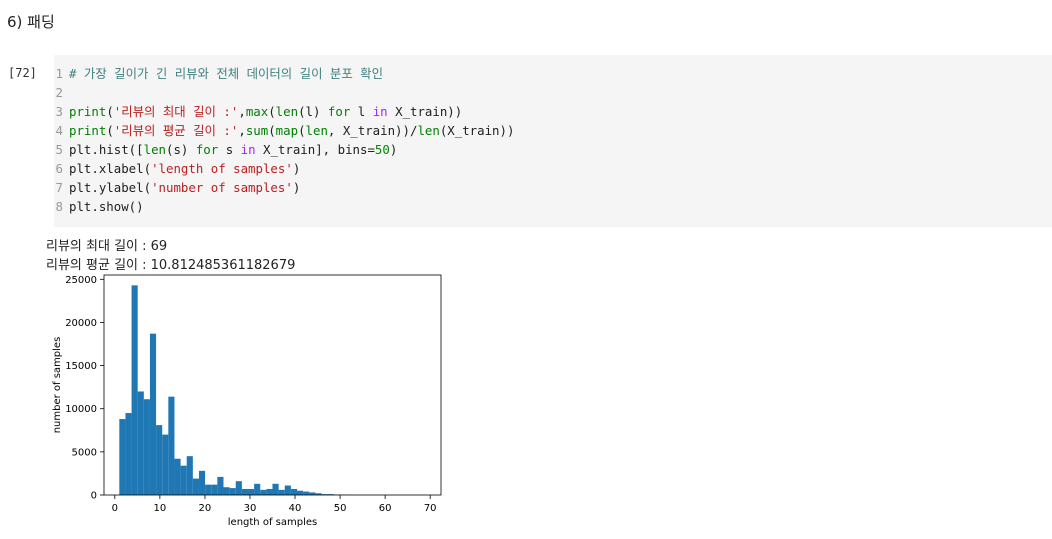 The width and height of the screenshot is (1052, 539). What do you see at coordinates (57, 385) in the screenshot?
I see `y-axis-label: number of samples` at bounding box center [57, 385].